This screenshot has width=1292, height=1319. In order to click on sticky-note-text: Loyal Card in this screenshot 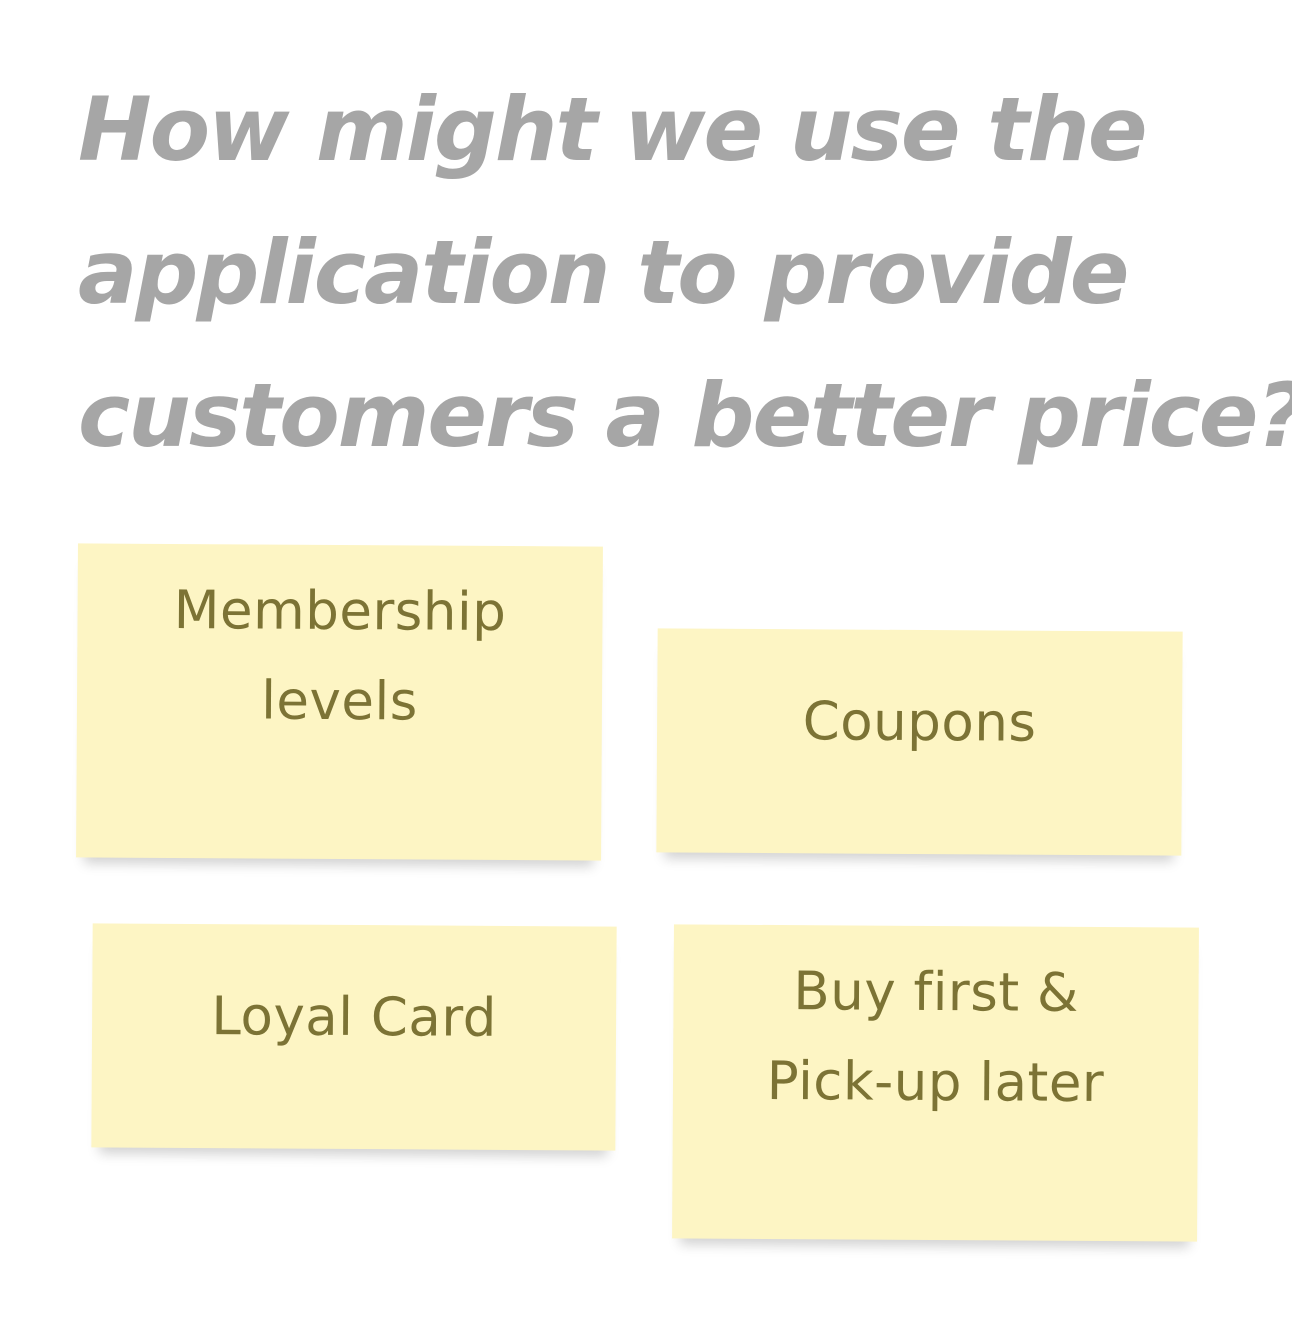, I will do `click(354, 1017)`.